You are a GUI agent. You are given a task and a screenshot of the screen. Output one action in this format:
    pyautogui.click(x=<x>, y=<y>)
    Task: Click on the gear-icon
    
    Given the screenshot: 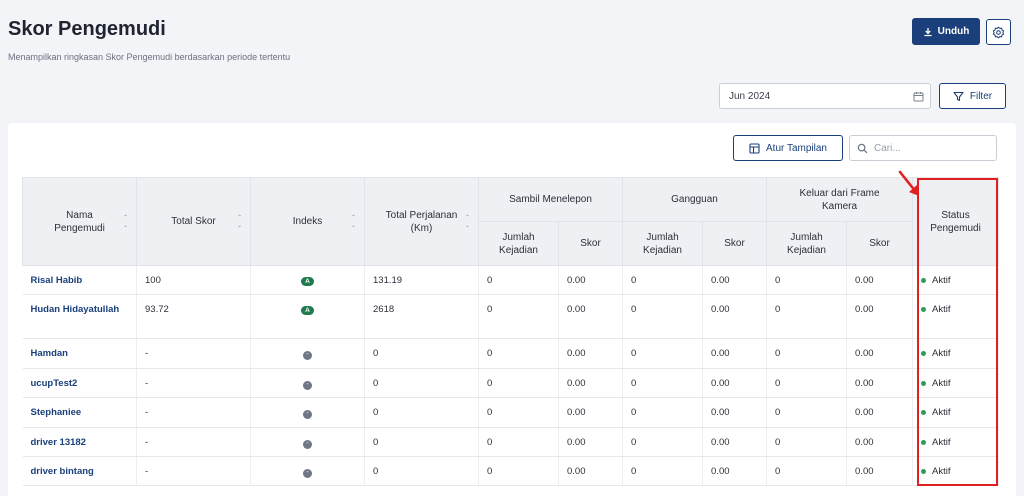 What is the action you would take?
    pyautogui.click(x=998, y=32)
    